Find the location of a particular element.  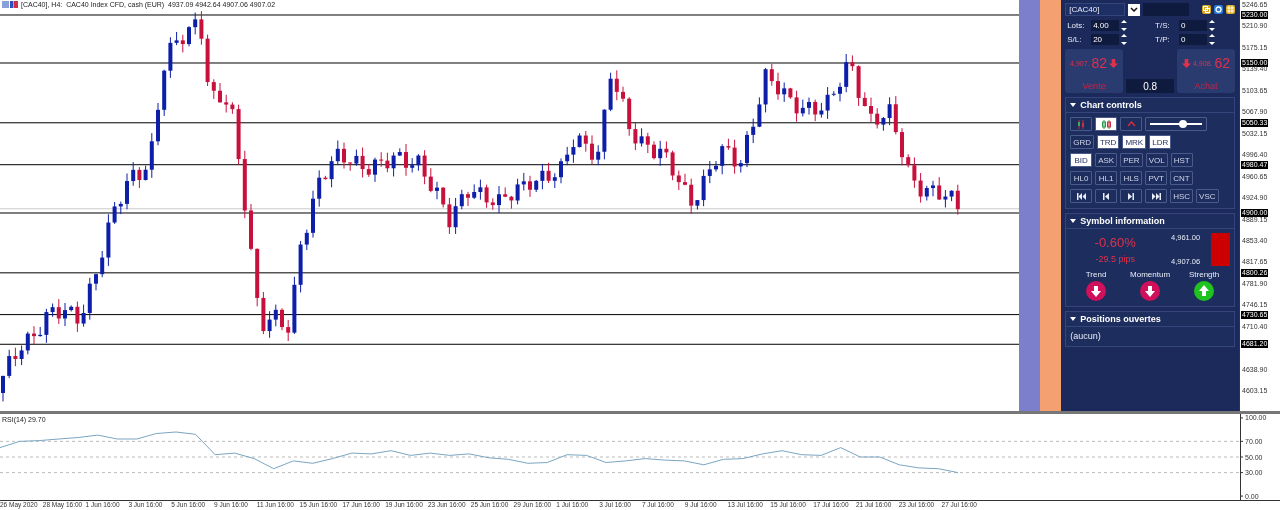

scale-button: VSC is located at coordinates (1207, 196).